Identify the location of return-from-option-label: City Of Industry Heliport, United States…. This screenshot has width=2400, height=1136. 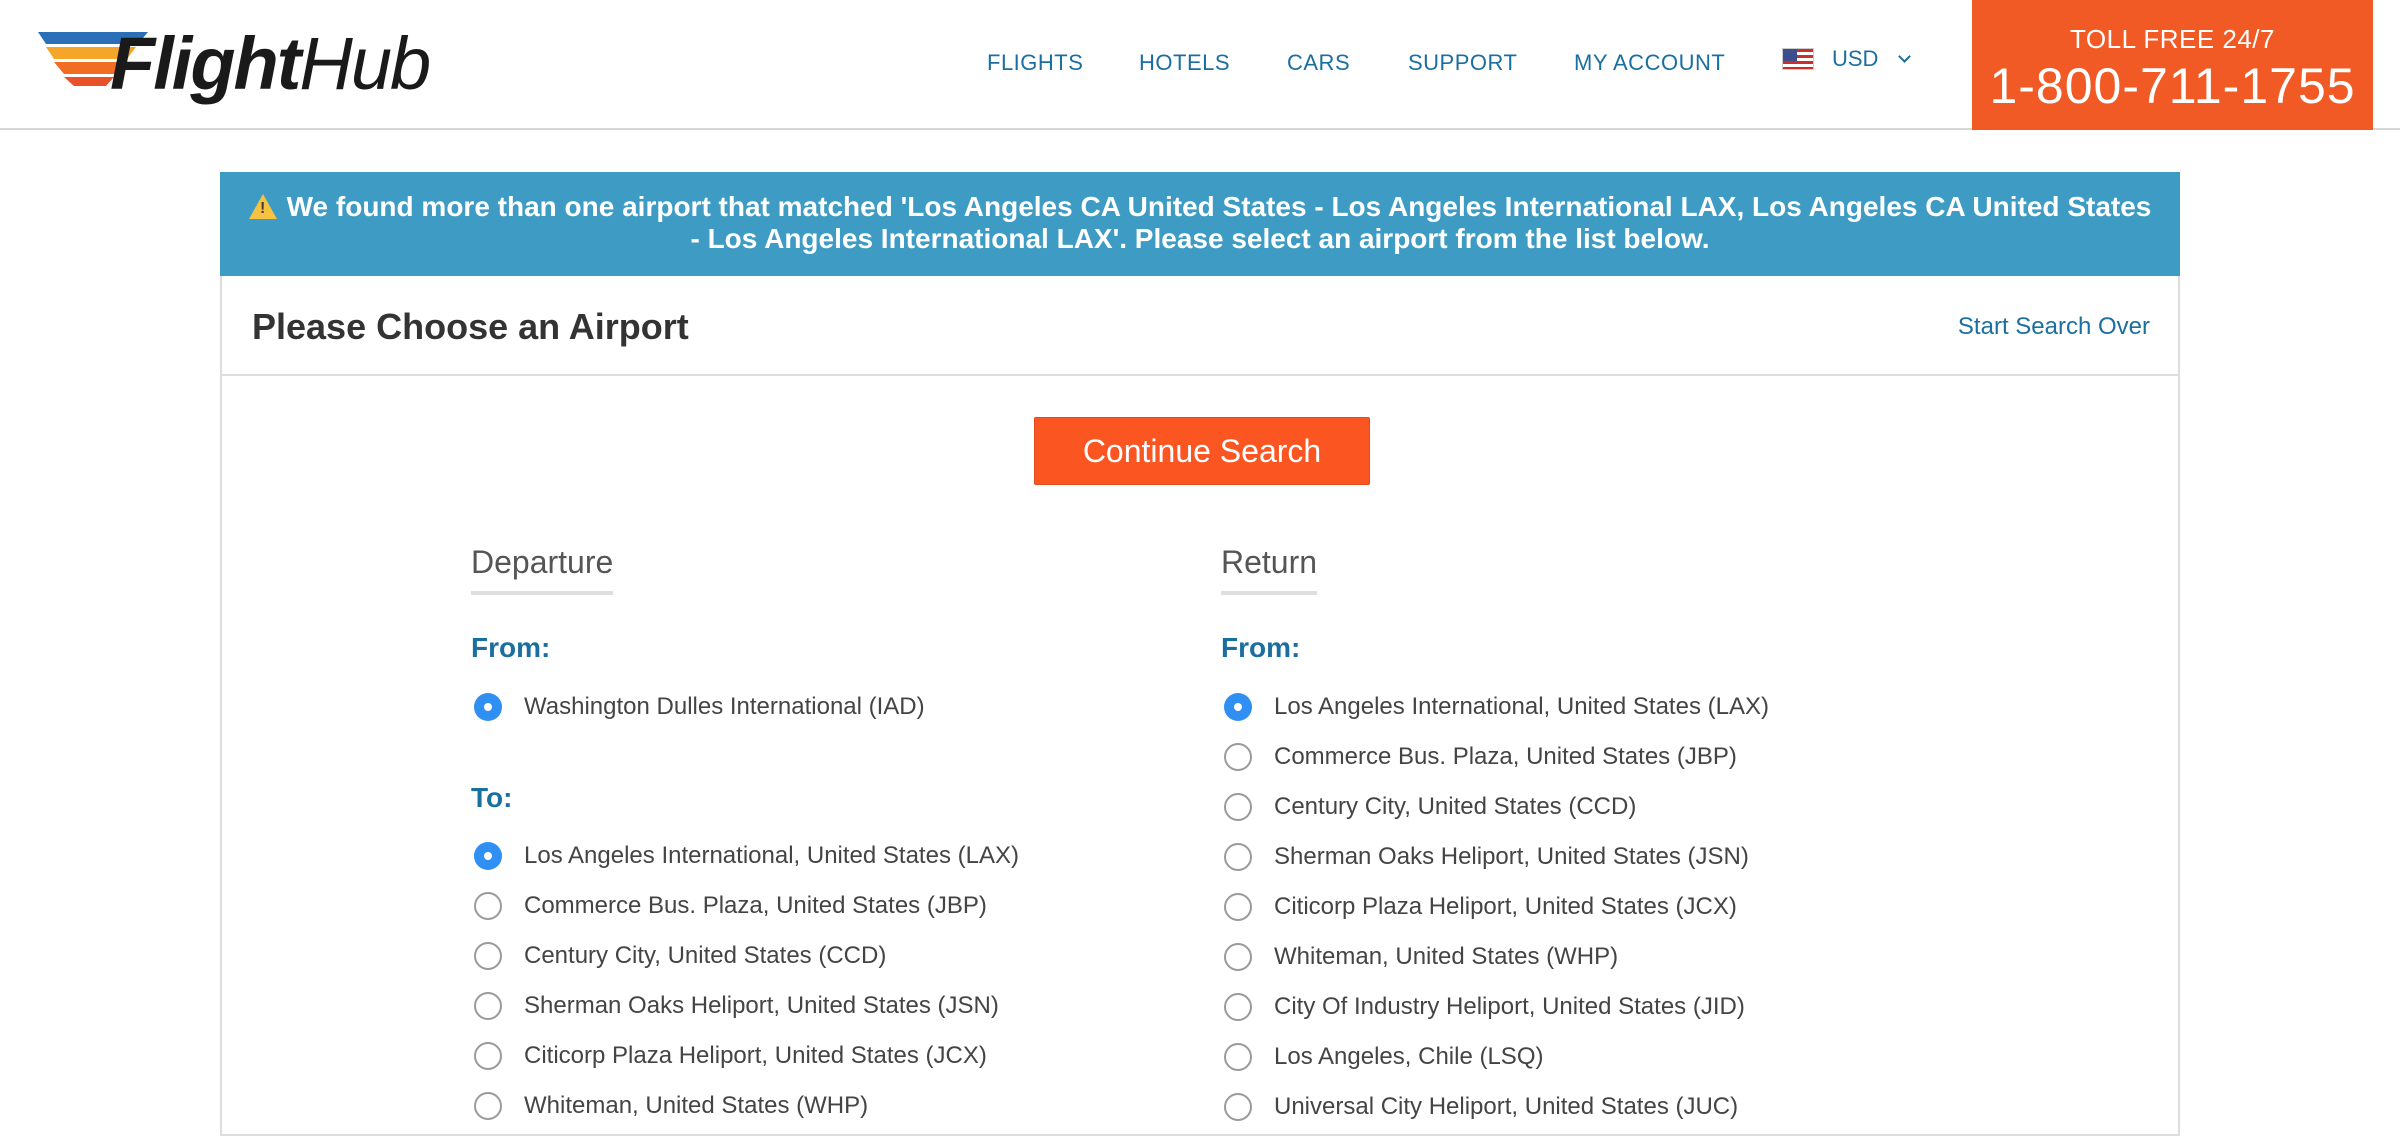
(1509, 1006).